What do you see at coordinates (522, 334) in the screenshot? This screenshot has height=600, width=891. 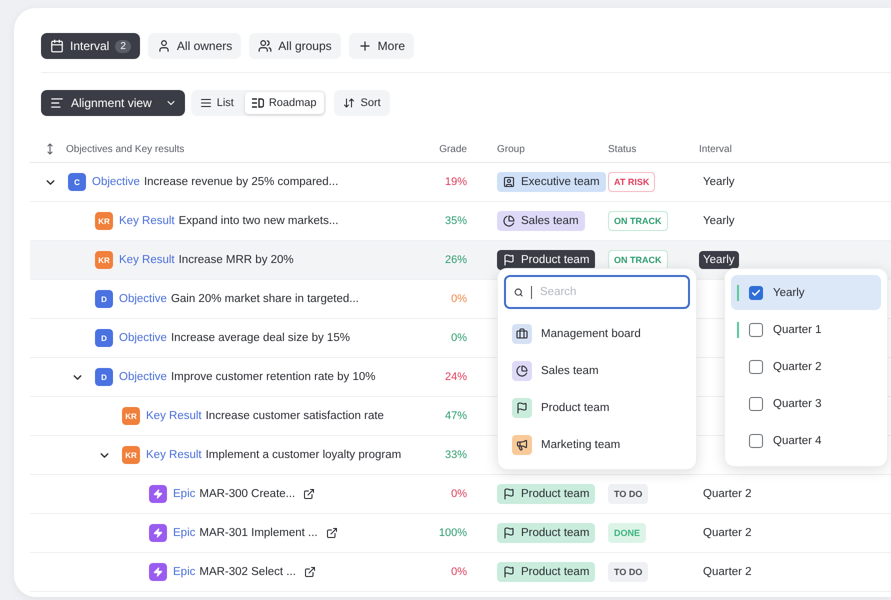 I see `briefcase-icon` at bounding box center [522, 334].